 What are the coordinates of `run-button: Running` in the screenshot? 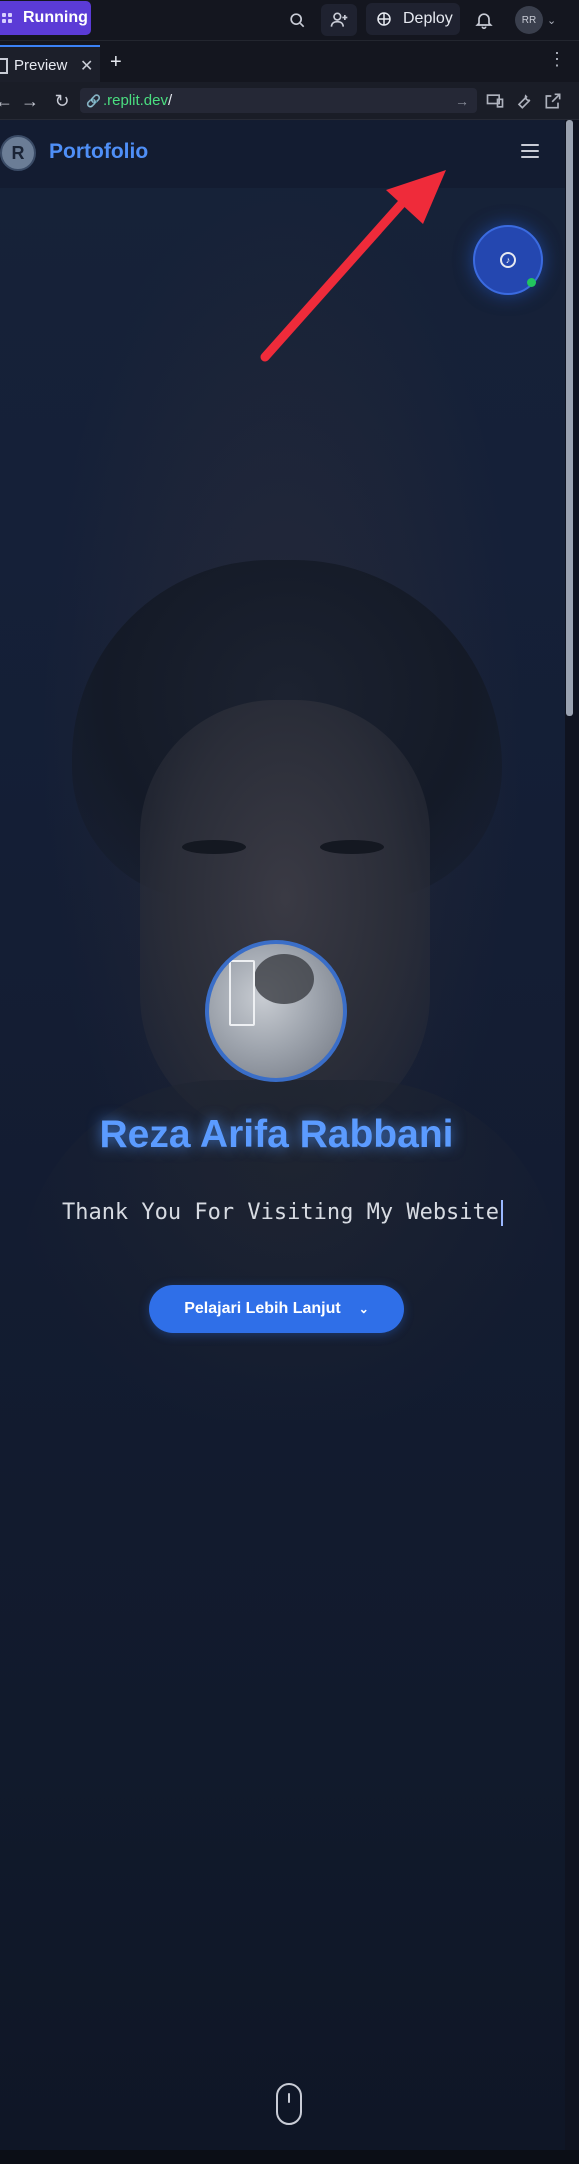 It's located at (45, 18).